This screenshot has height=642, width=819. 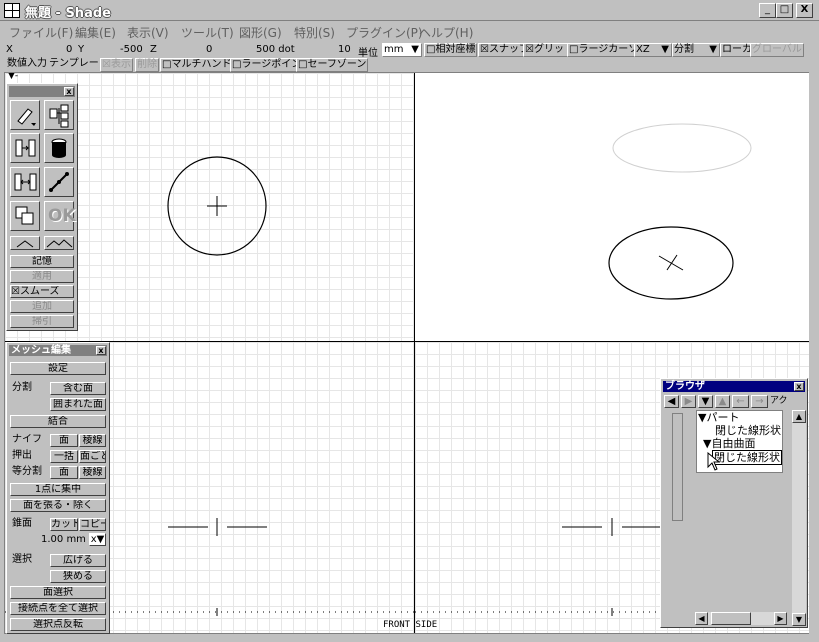 I want to click on smooth-toggle: ☒スムーズ, so click(x=42, y=291).